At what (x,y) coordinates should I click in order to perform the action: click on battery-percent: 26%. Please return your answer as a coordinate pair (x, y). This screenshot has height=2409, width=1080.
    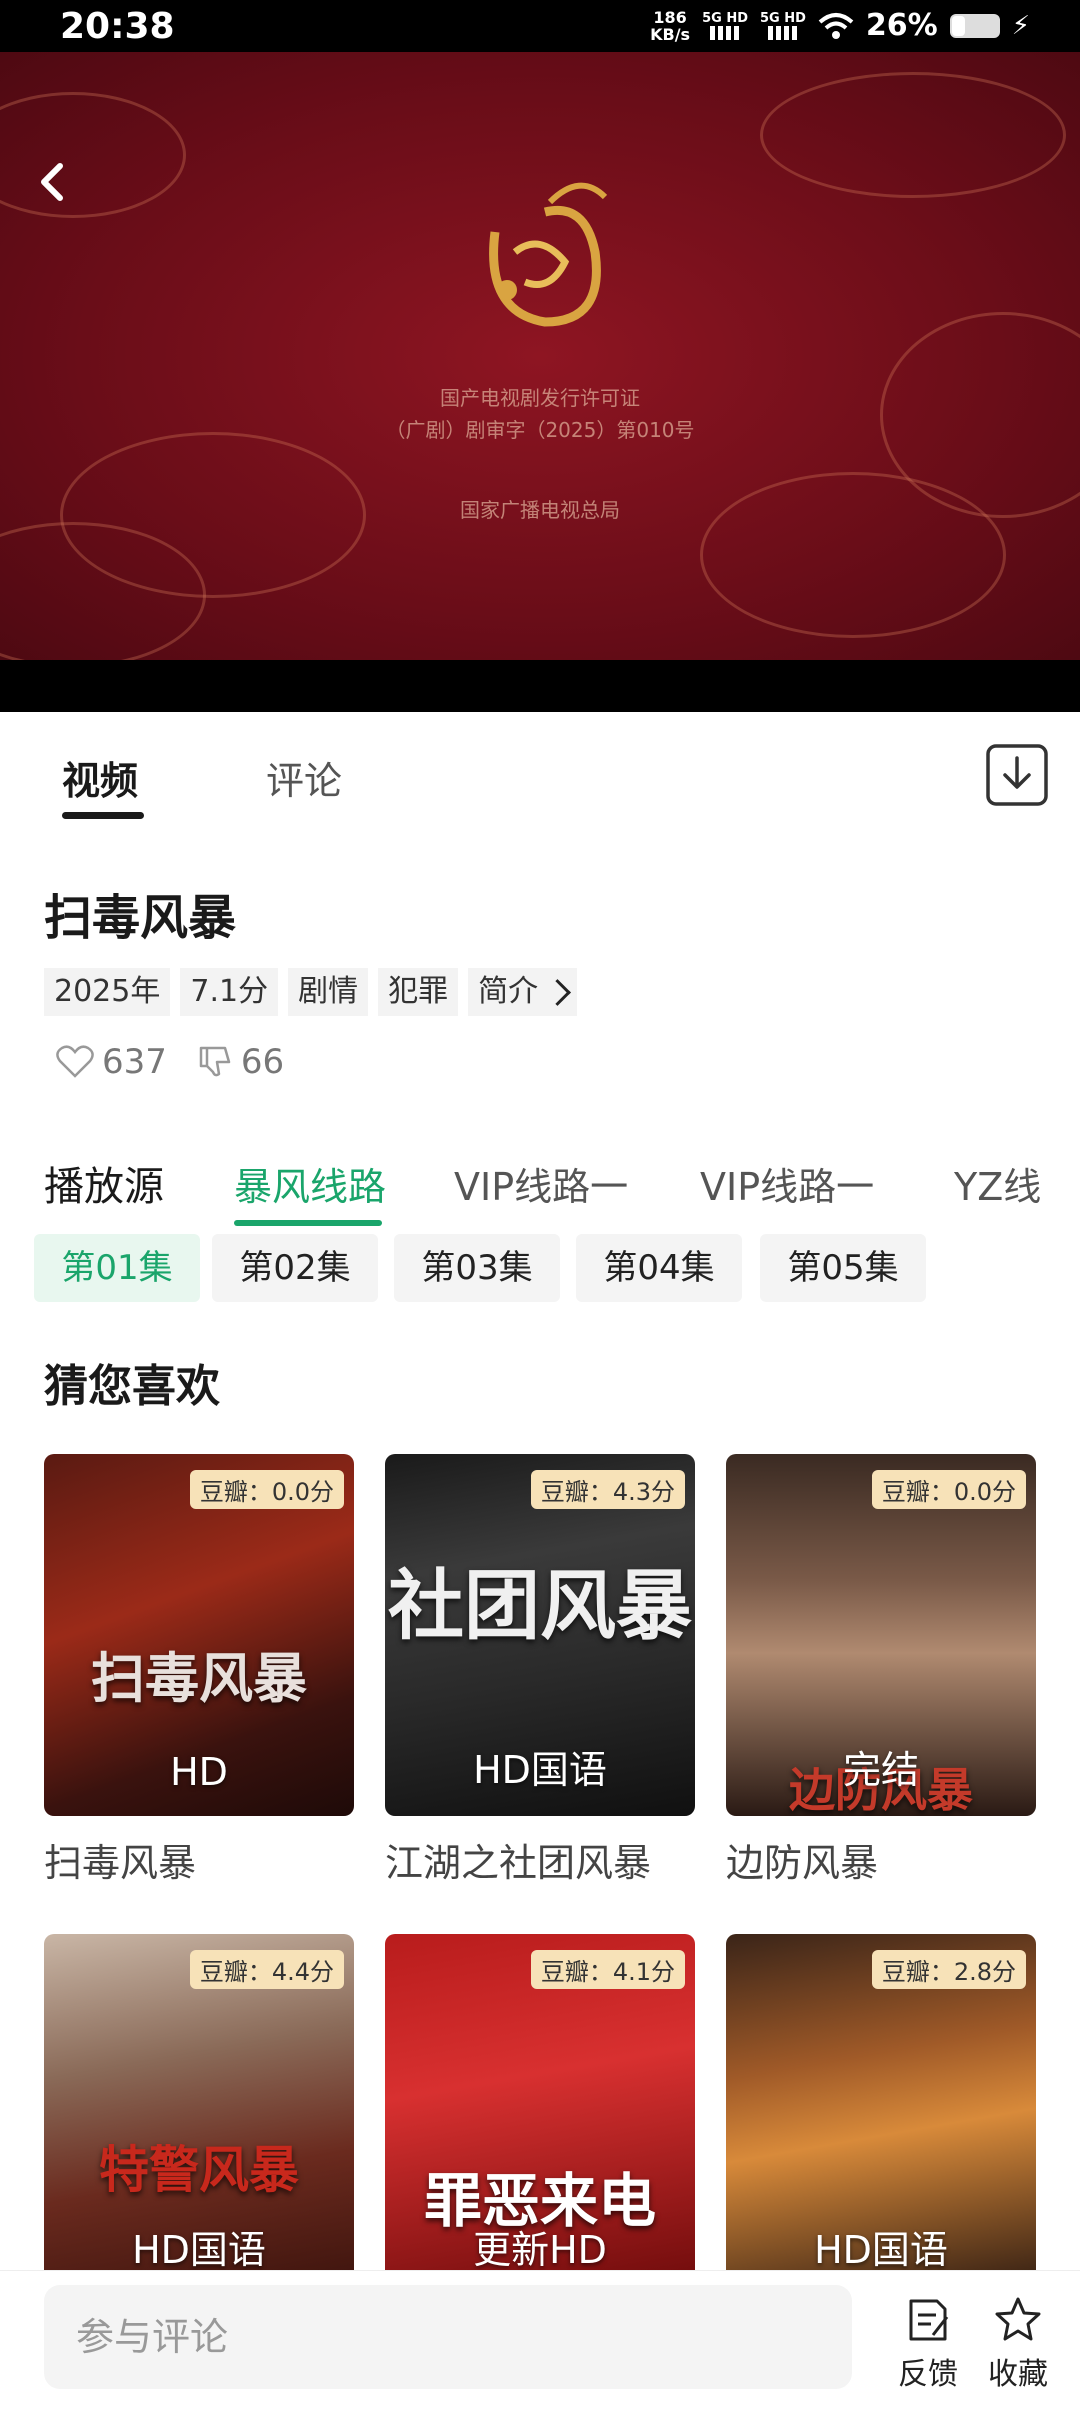
    Looking at the image, I should click on (901, 25).